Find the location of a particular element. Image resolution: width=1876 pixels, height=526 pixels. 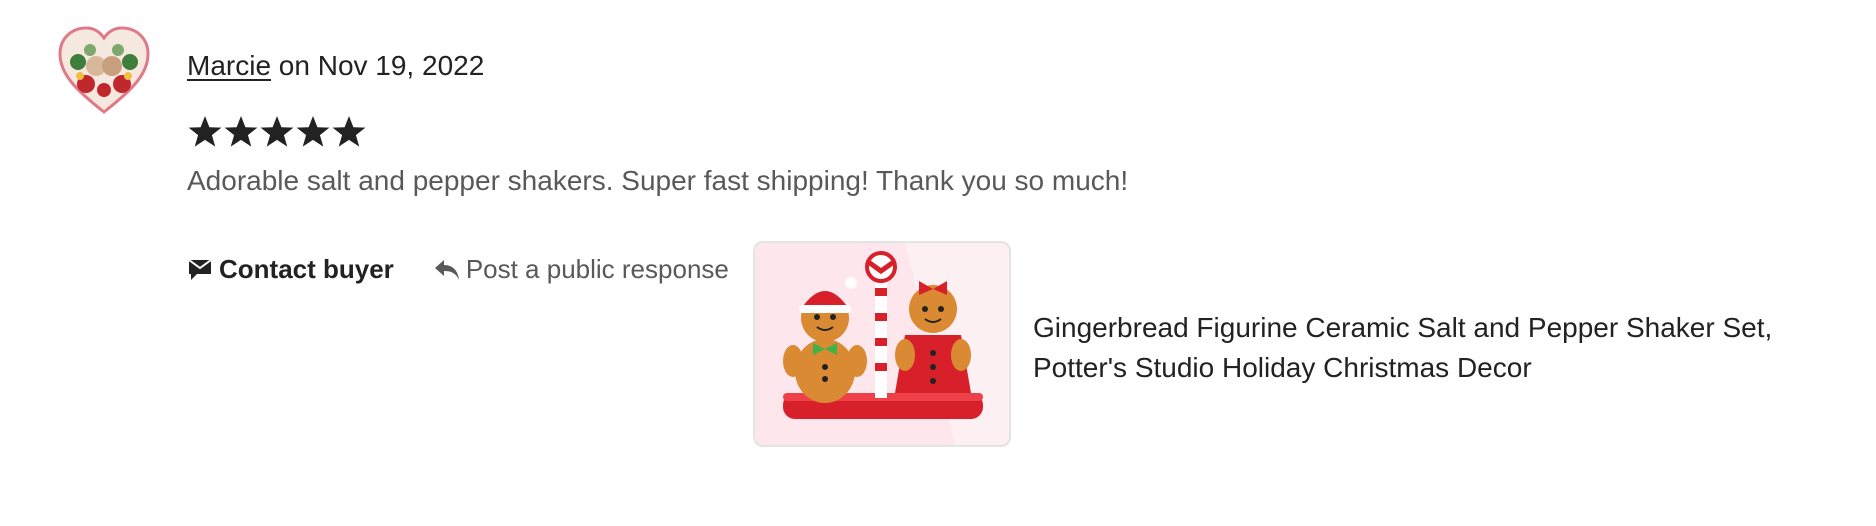

listing-thumbnail is located at coordinates (882, 344).